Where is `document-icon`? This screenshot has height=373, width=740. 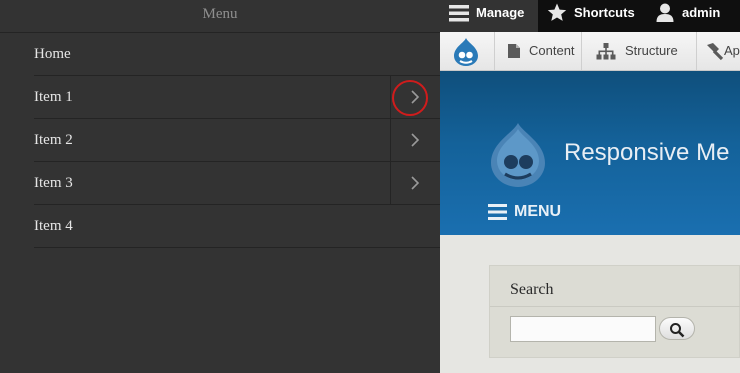 document-icon is located at coordinates (514, 51).